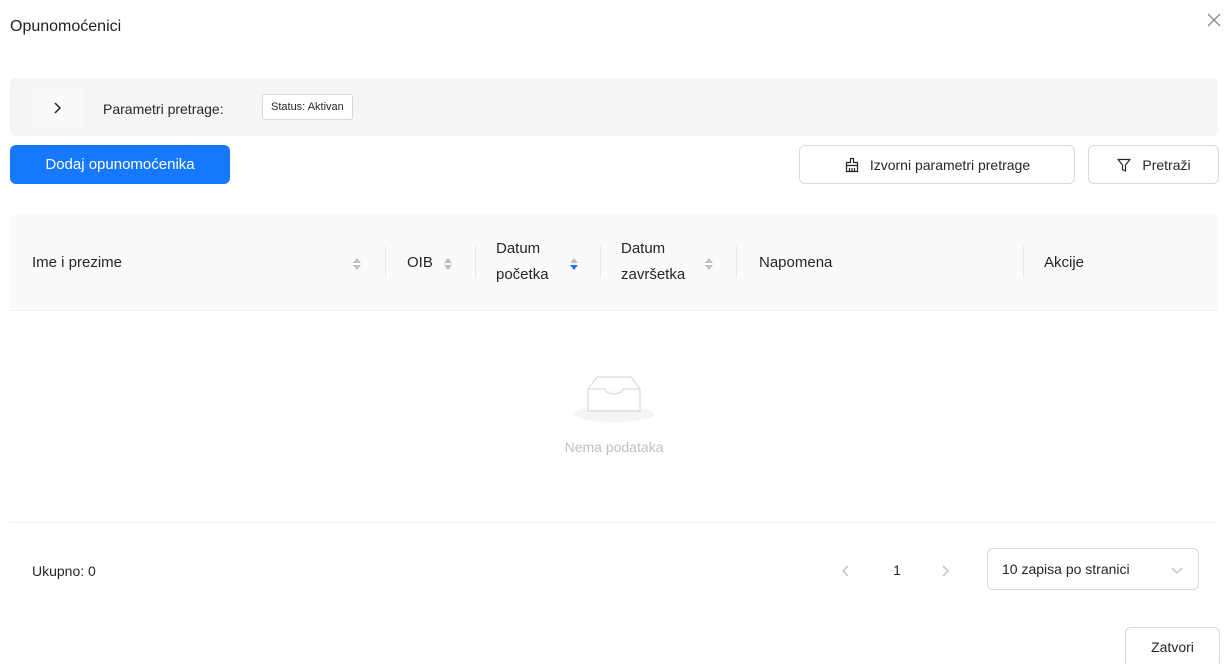  Describe the element at coordinates (66, 26) in the screenshot. I see `modal-title: Opunomoćenici` at that location.